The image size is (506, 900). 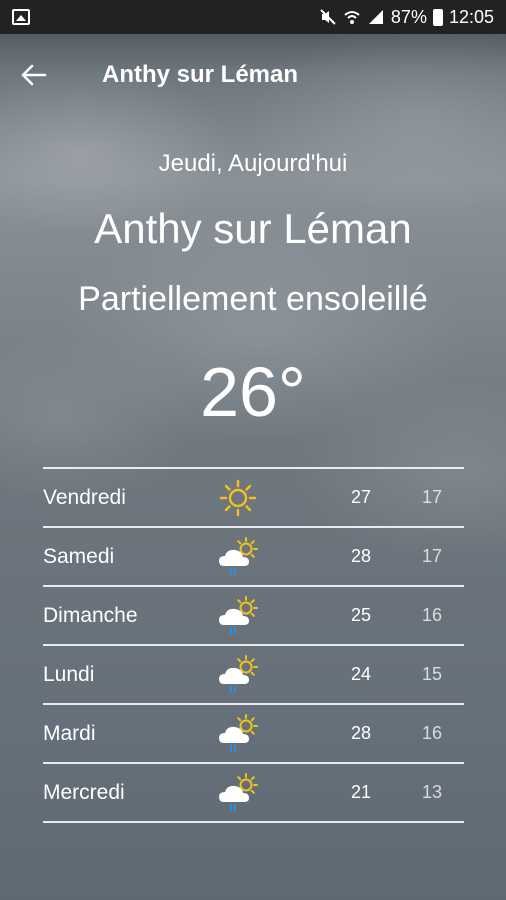 What do you see at coordinates (21, 17) in the screenshot?
I see `gallery-notification-icon` at bounding box center [21, 17].